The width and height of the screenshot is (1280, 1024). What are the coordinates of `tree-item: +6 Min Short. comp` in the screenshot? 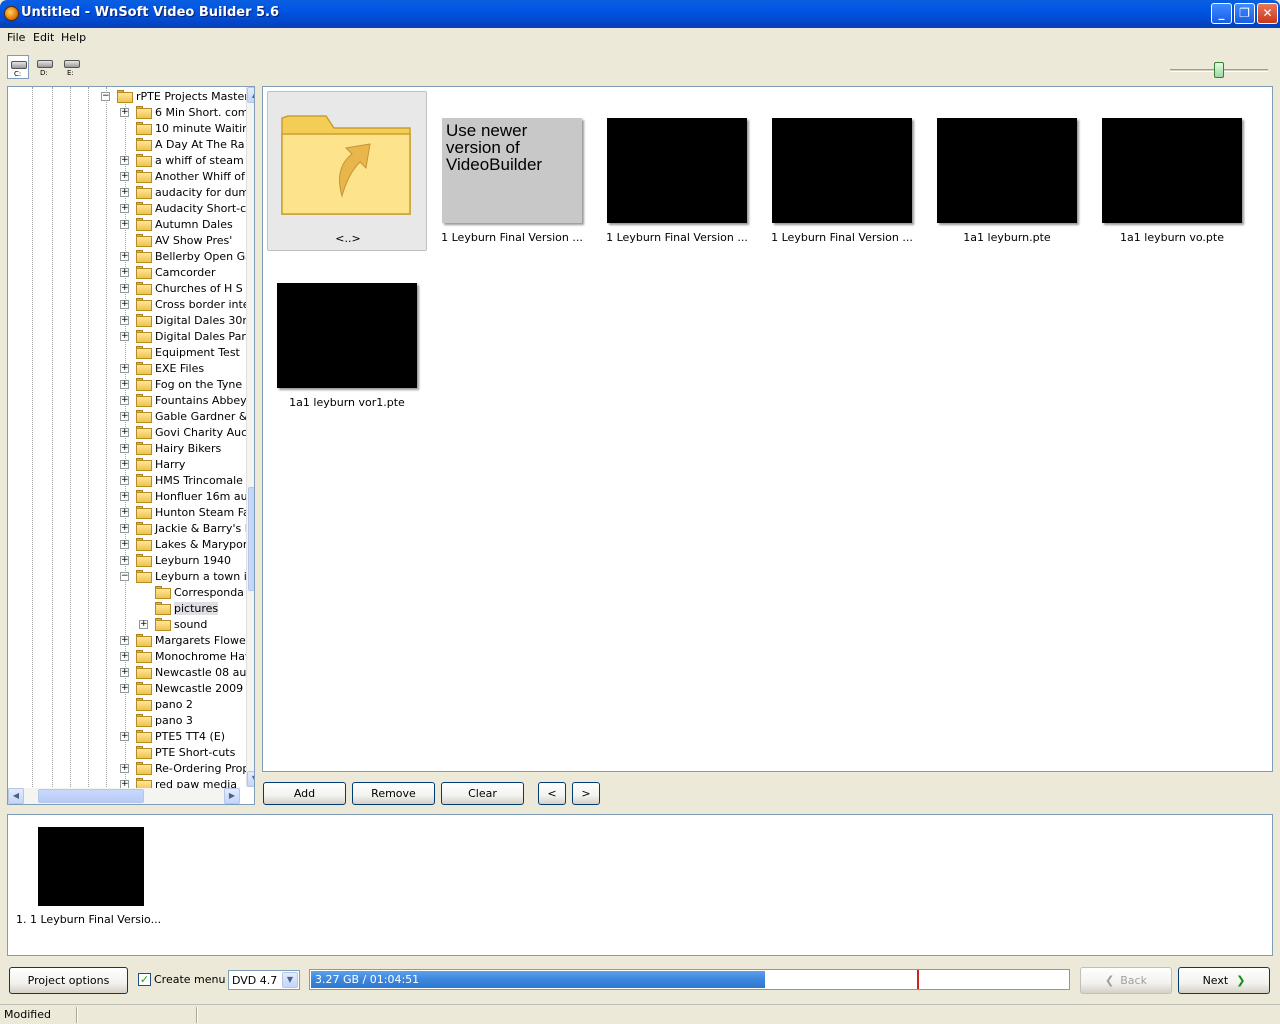 It's located at (131, 113).